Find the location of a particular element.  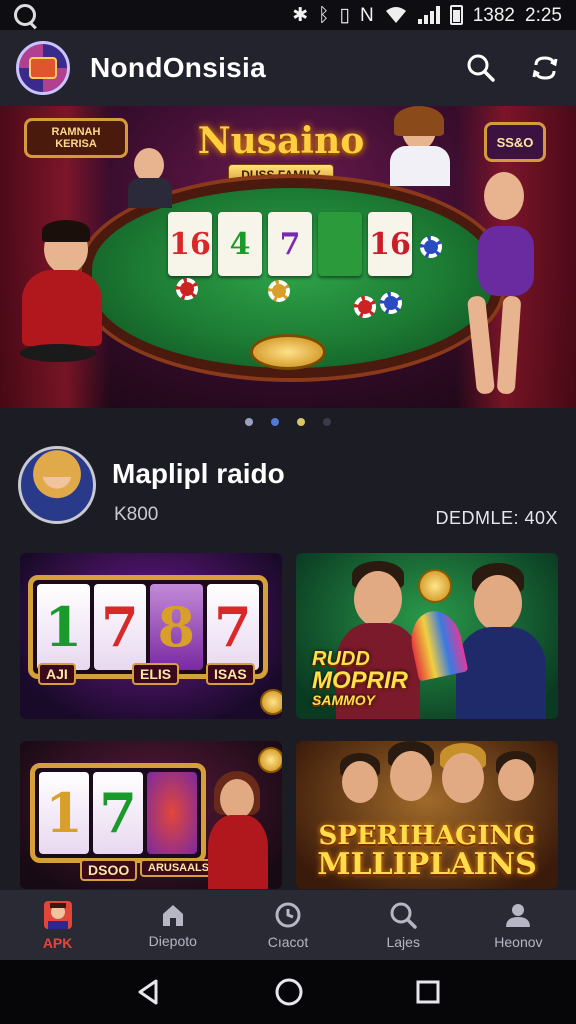

person-icon is located at coordinates (518, 915).